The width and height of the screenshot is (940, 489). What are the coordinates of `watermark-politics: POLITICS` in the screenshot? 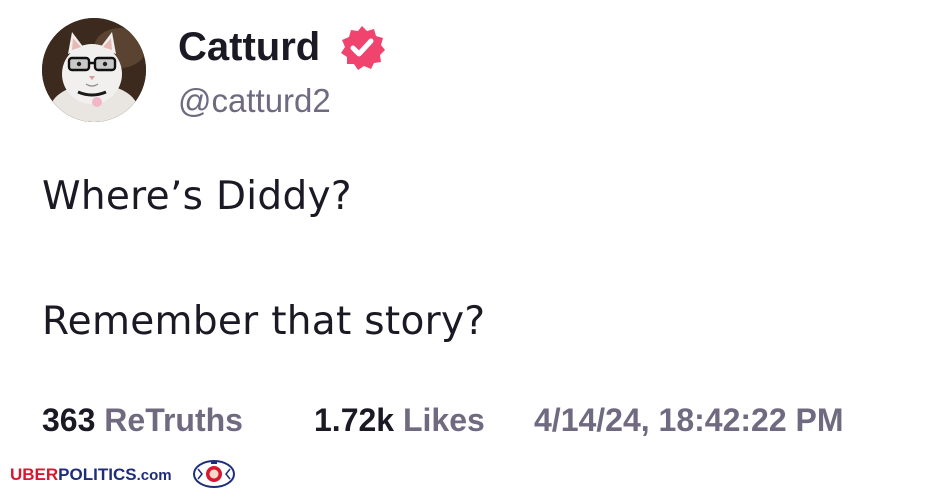 It's located at (97, 474).